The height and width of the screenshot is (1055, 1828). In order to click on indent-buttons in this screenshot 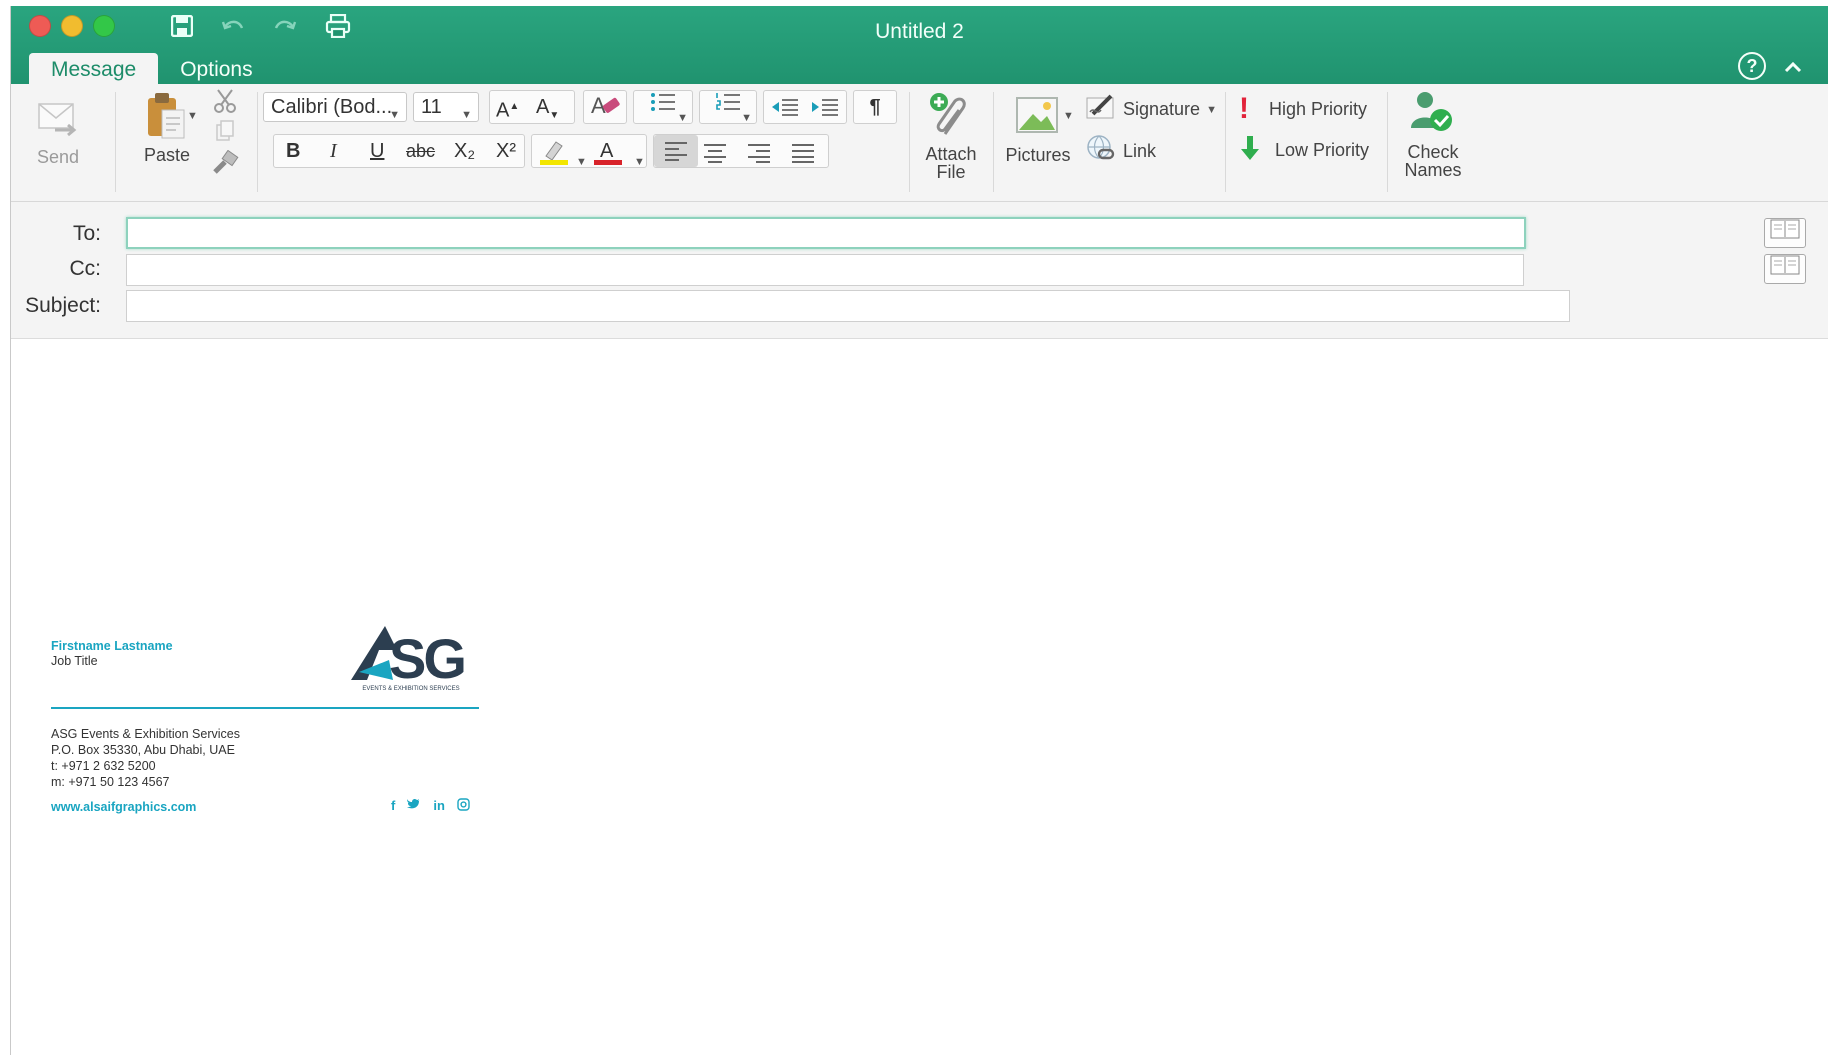, I will do `click(805, 107)`.